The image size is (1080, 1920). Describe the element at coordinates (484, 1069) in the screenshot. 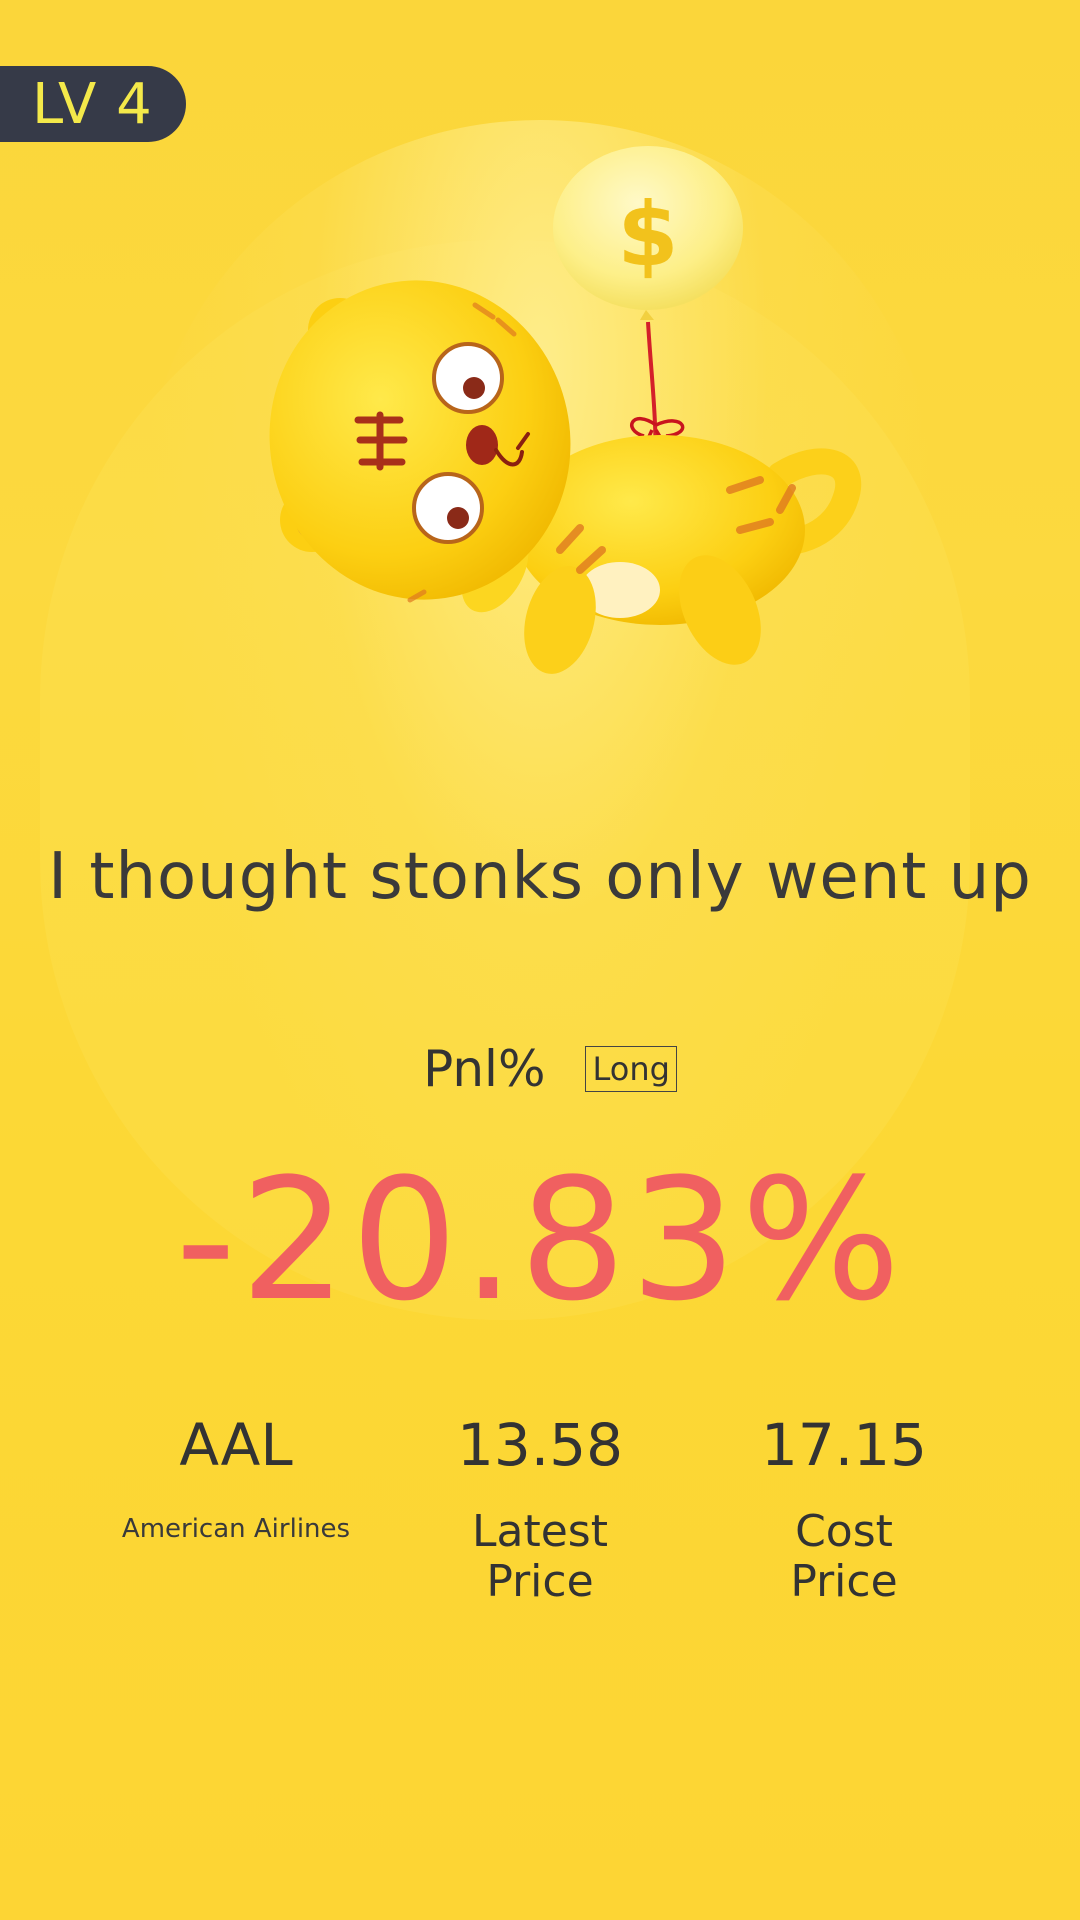

I see `pnl-label: Pnl%` at that location.